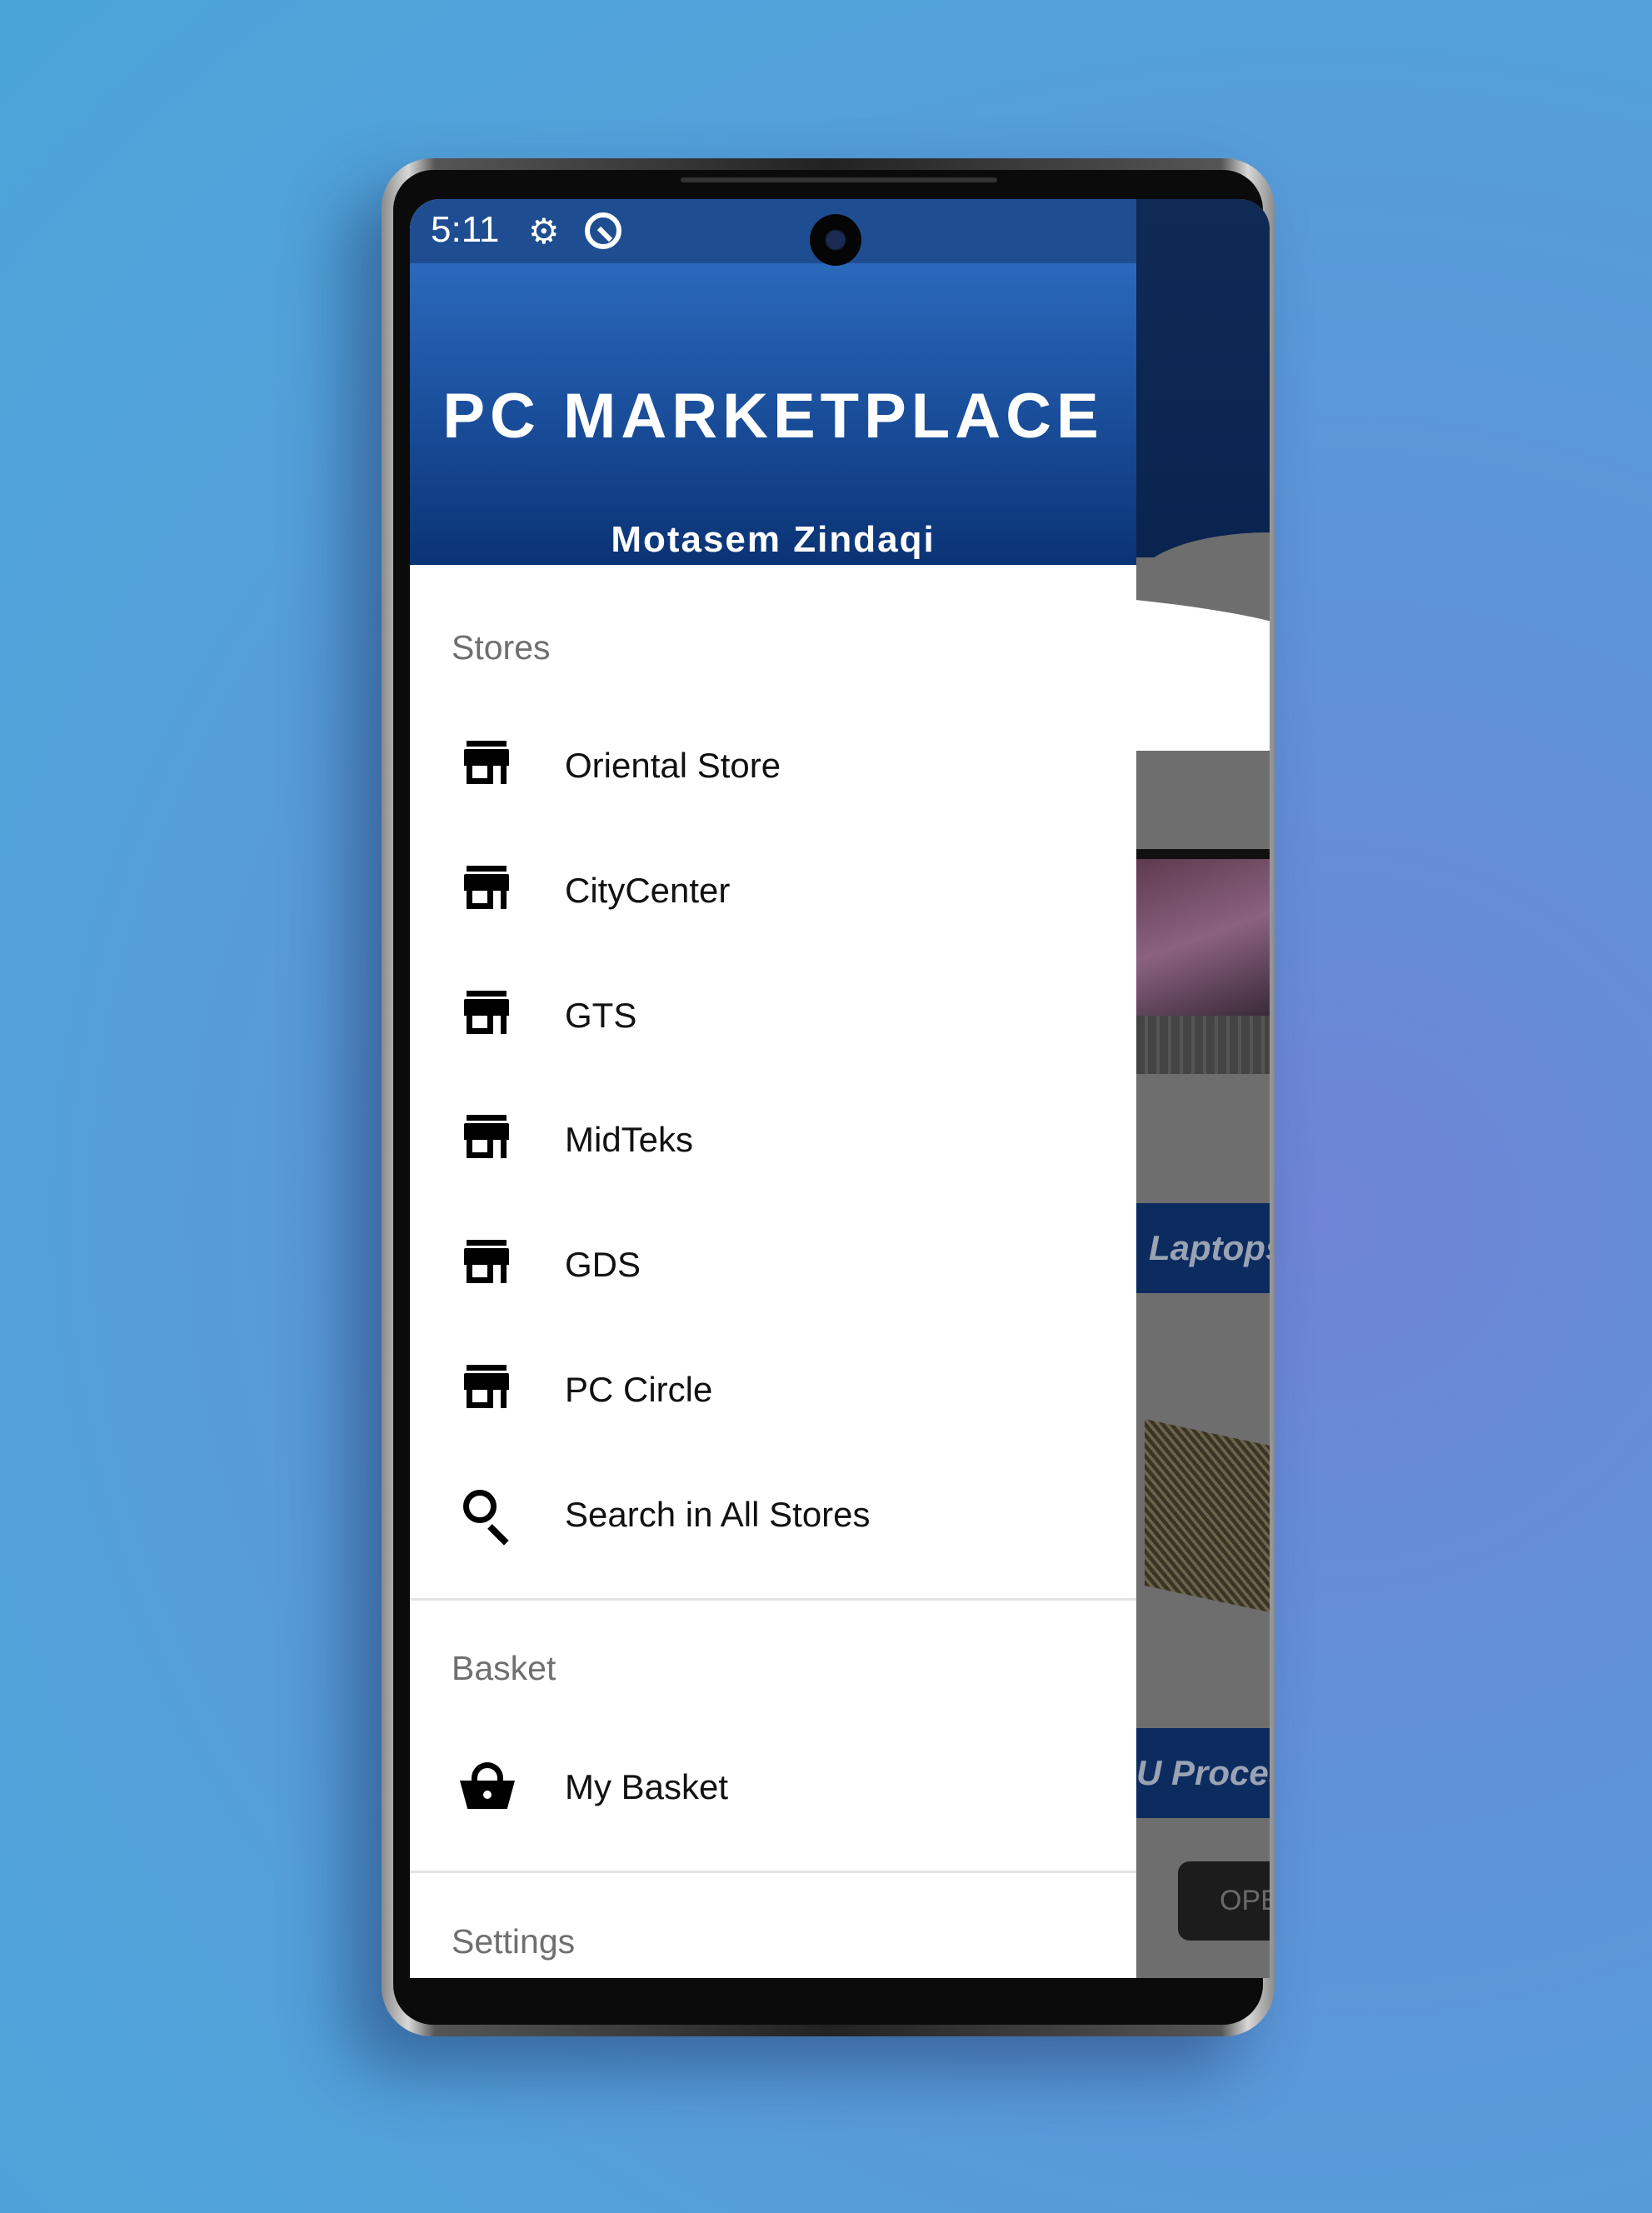 This screenshot has width=1652, height=2213. I want to click on store-item-oriental: Oriental Store, so click(773, 765).